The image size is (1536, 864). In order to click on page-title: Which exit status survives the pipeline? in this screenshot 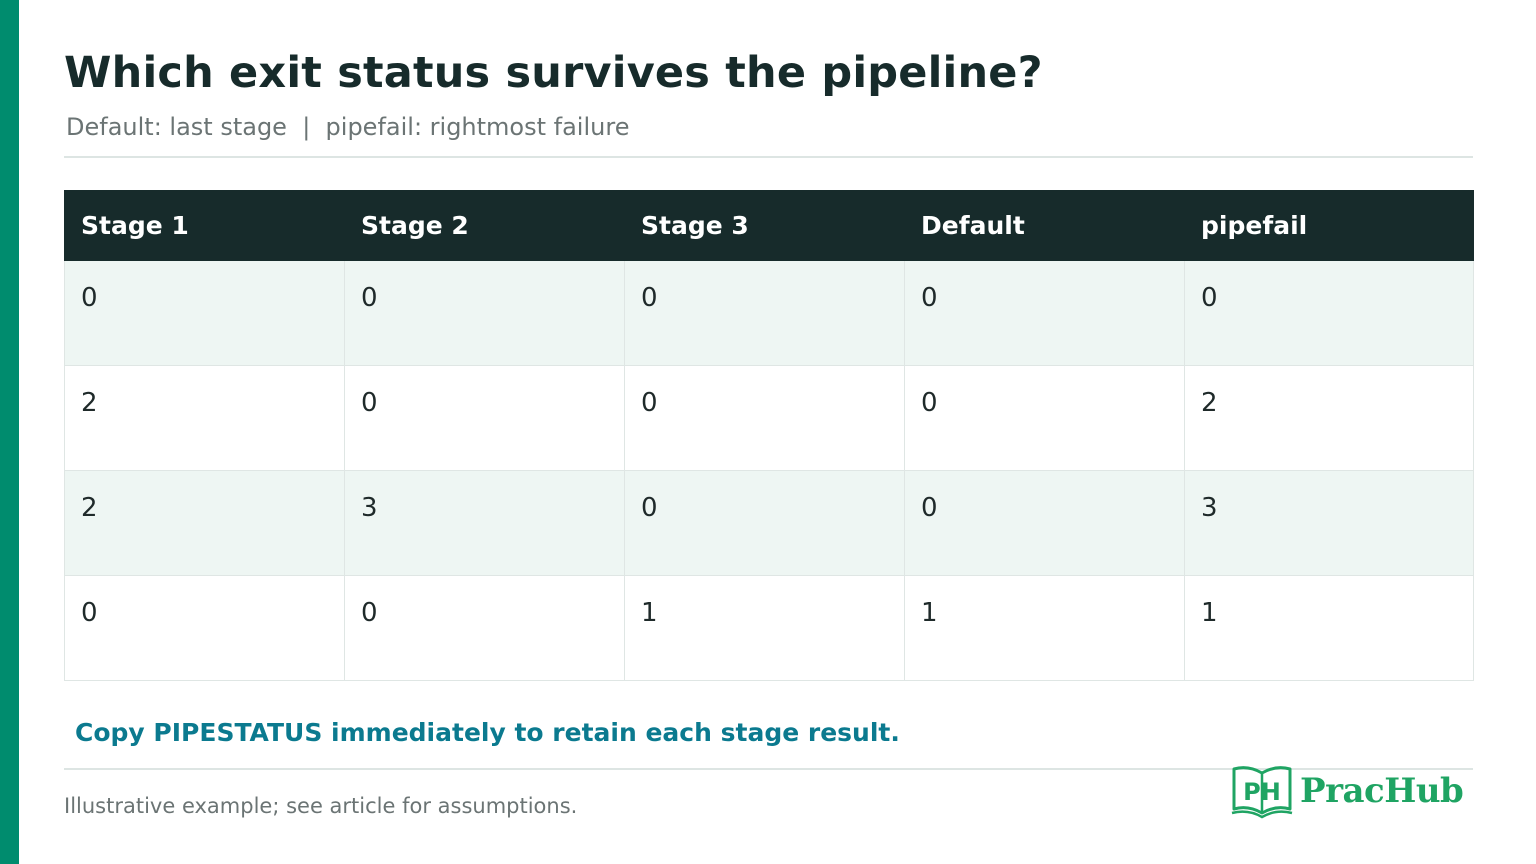, I will do `click(553, 73)`.